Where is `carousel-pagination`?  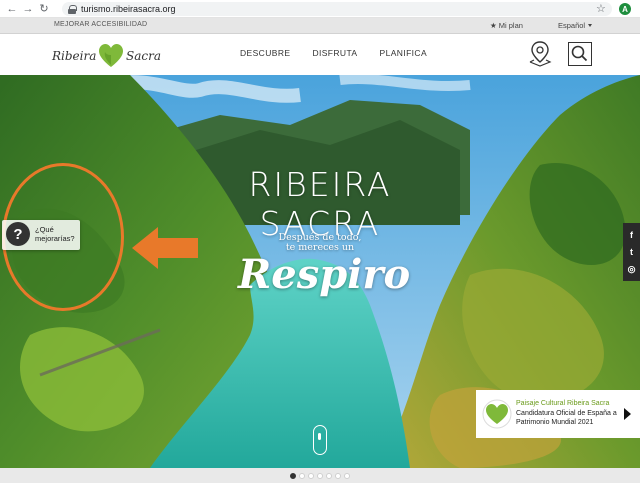
carousel-pagination is located at coordinates (320, 475).